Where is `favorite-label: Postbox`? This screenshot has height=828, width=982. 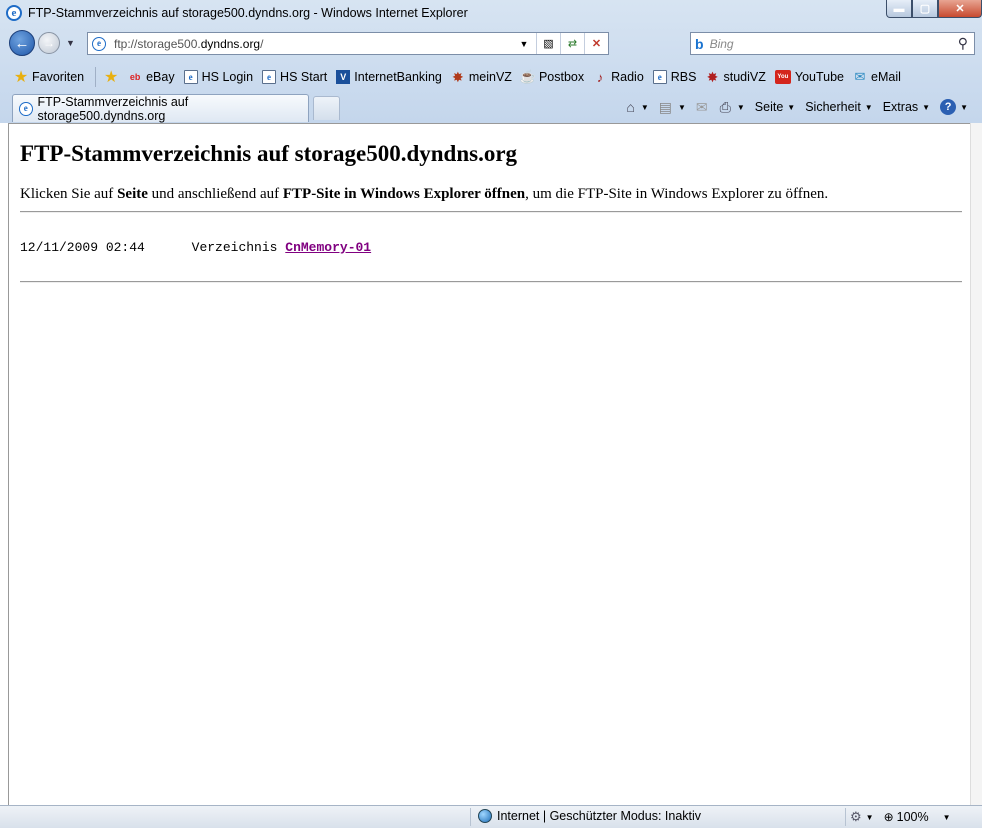
favorite-label: Postbox is located at coordinates (561, 77).